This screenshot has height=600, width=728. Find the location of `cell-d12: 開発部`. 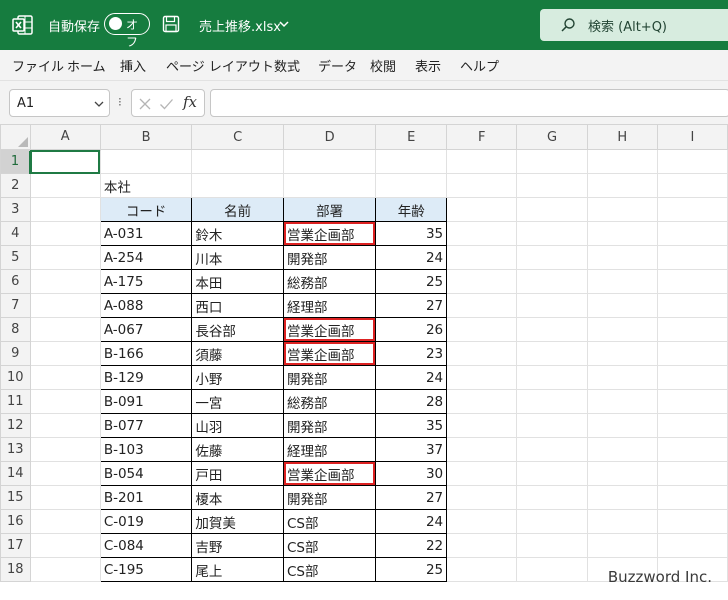

cell-d12: 開発部 is located at coordinates (329, 425).